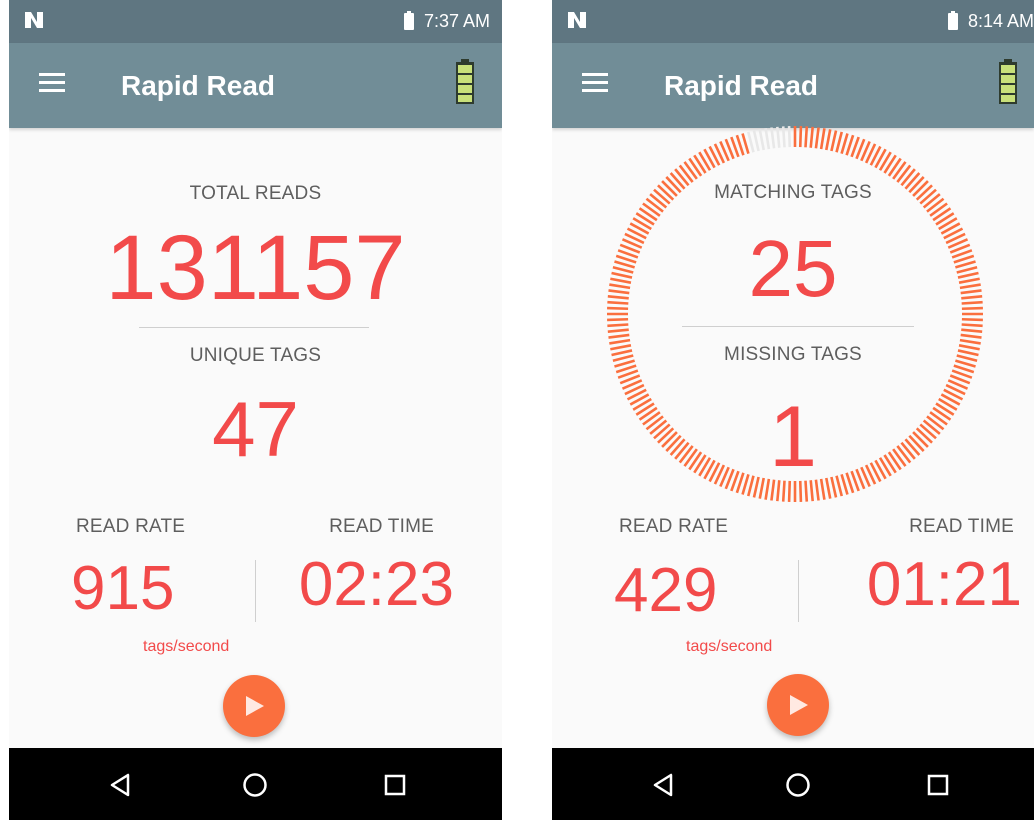  I want to click on matching-tags-value: 25, so click(793, 268).